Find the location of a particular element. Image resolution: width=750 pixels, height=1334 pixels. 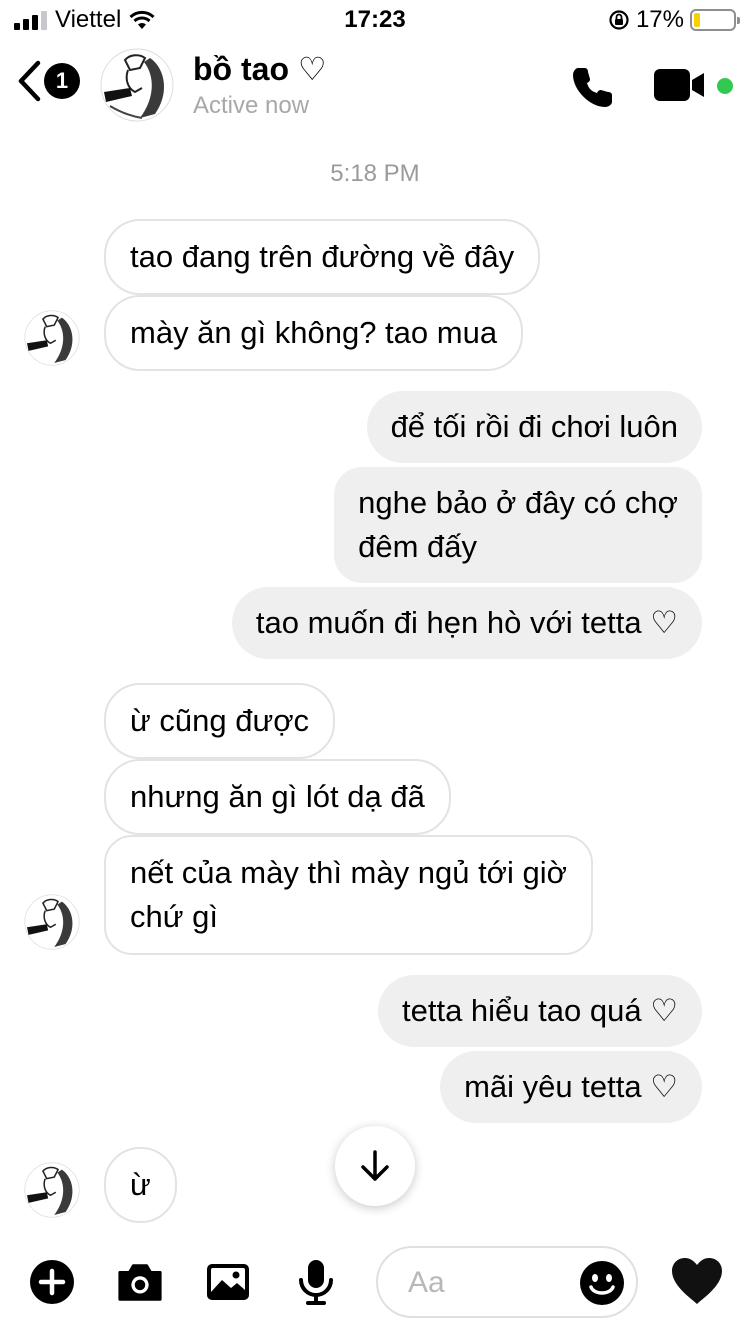

plus-circle-icon is located at coordinates (52, 1282).